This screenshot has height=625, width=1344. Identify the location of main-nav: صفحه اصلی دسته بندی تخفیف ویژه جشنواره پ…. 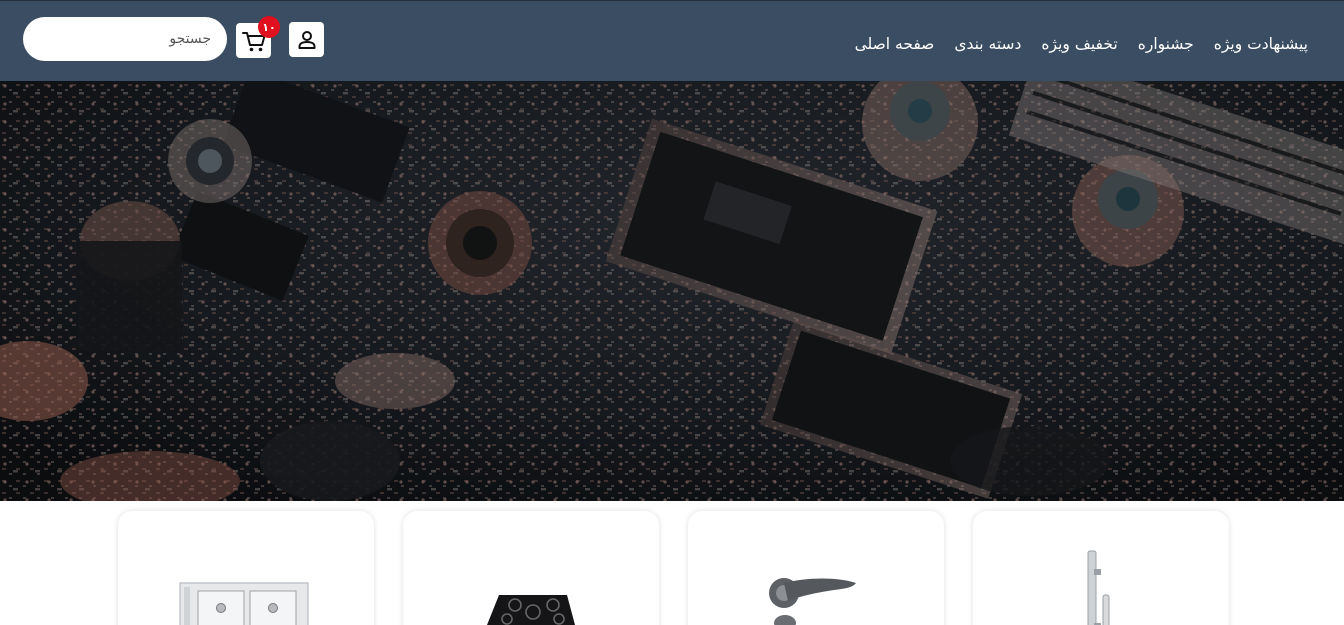
(1081, 44).